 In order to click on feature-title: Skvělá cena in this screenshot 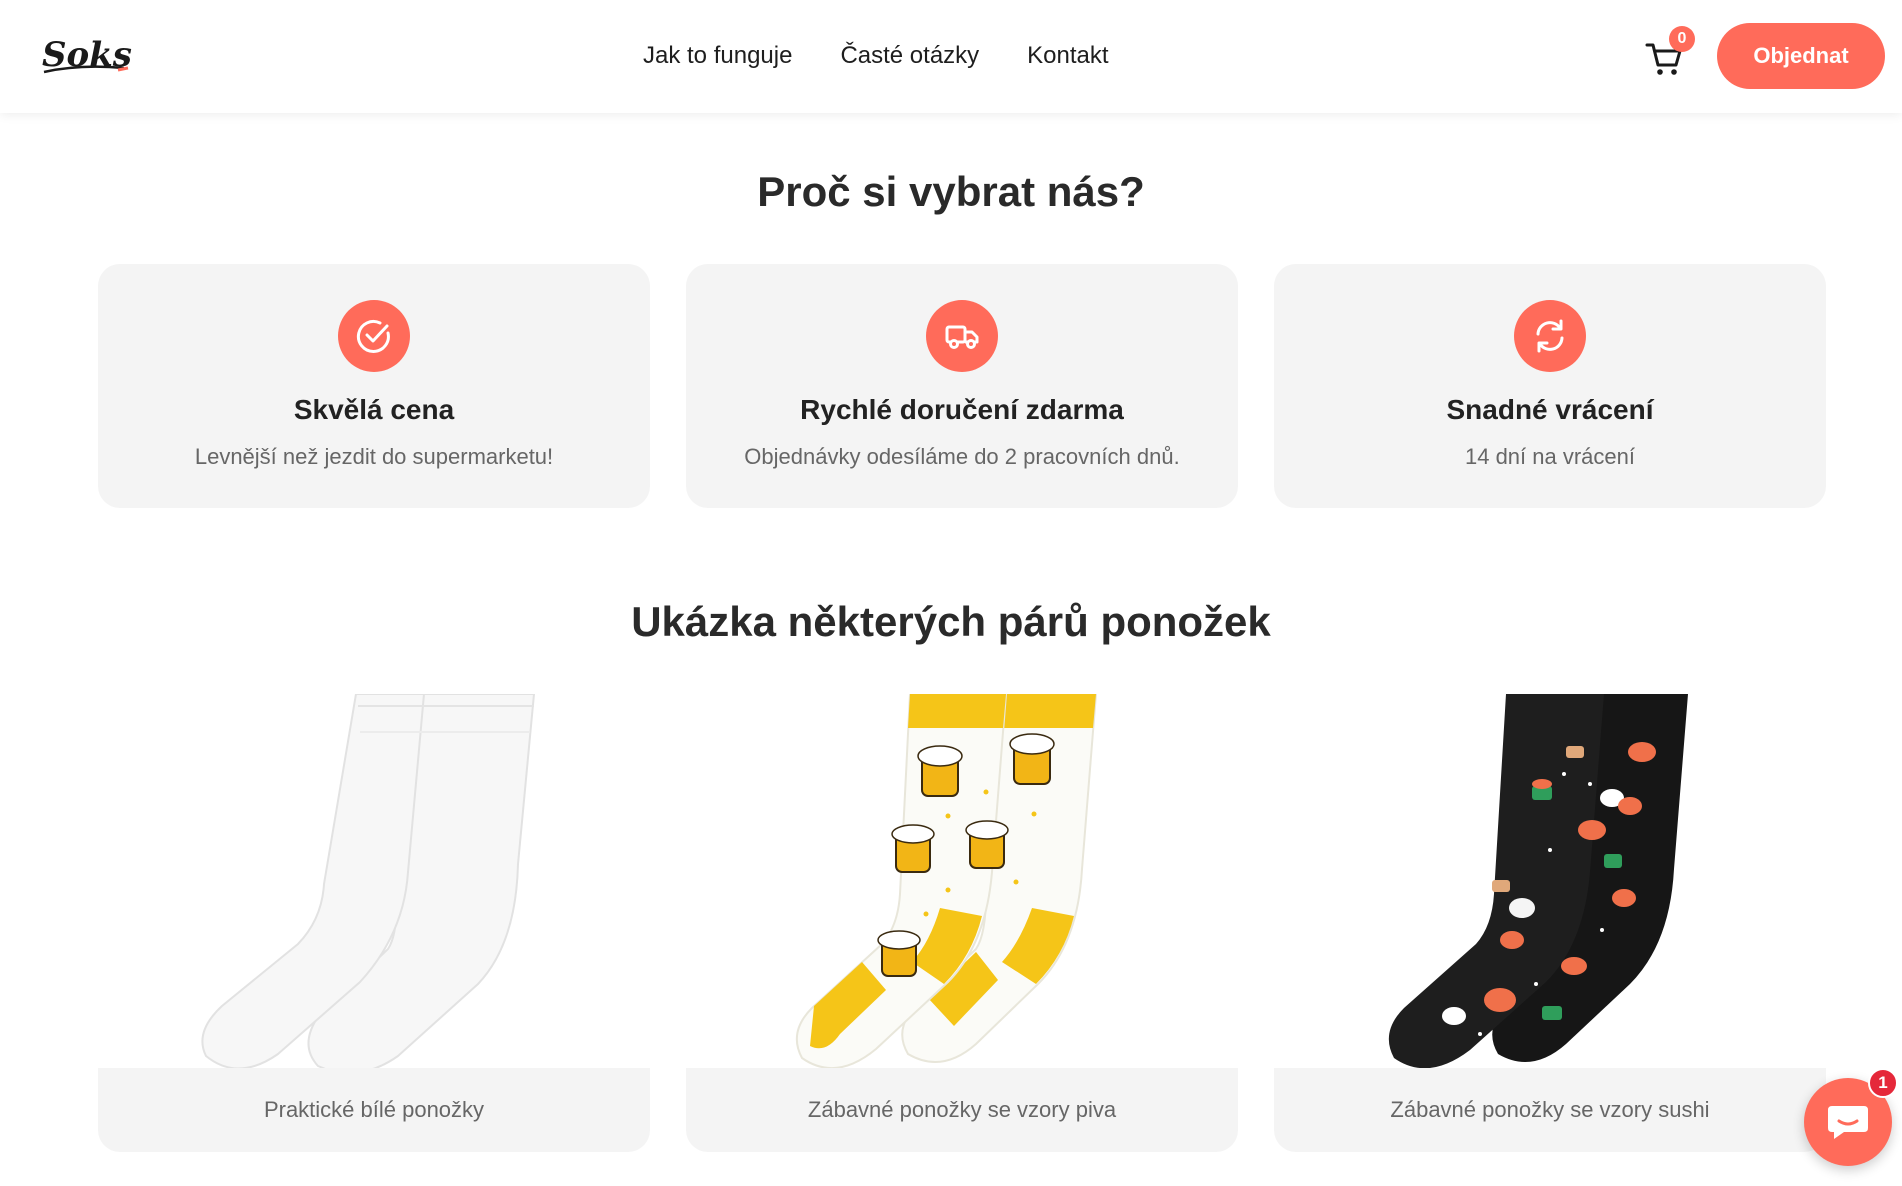, I will do `click(374, 409)`.